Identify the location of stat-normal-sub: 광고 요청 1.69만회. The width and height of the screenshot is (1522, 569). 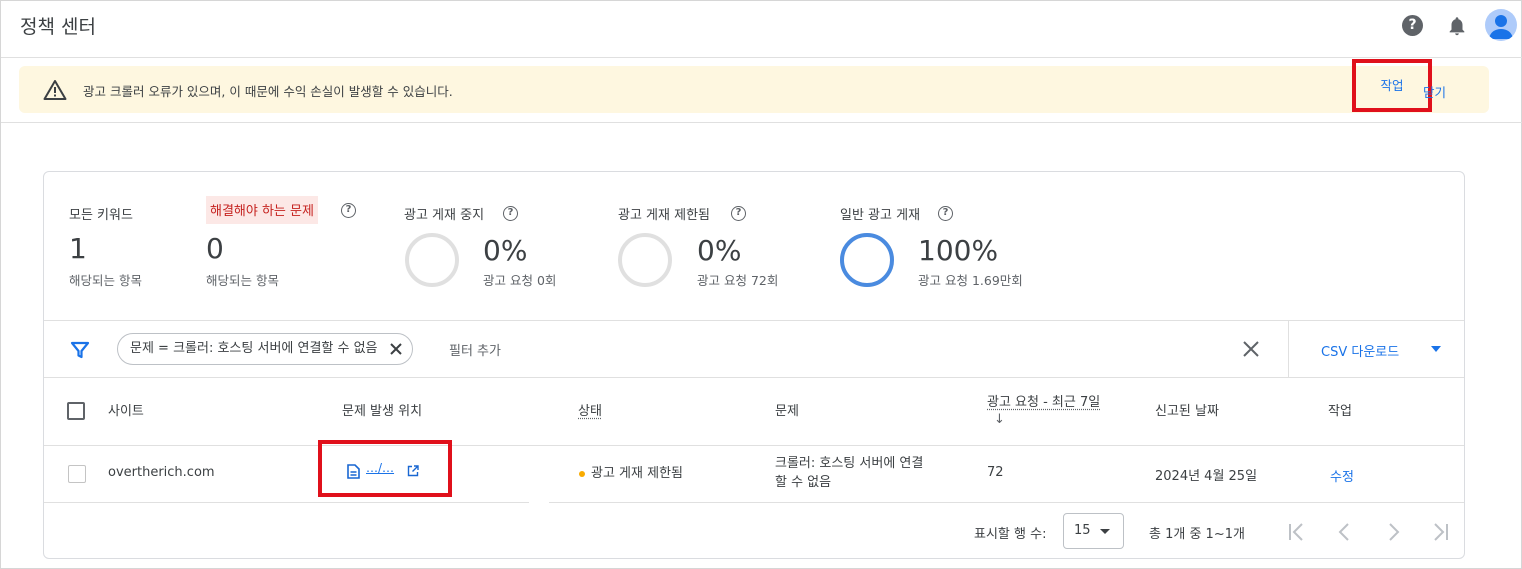
(970, 280).